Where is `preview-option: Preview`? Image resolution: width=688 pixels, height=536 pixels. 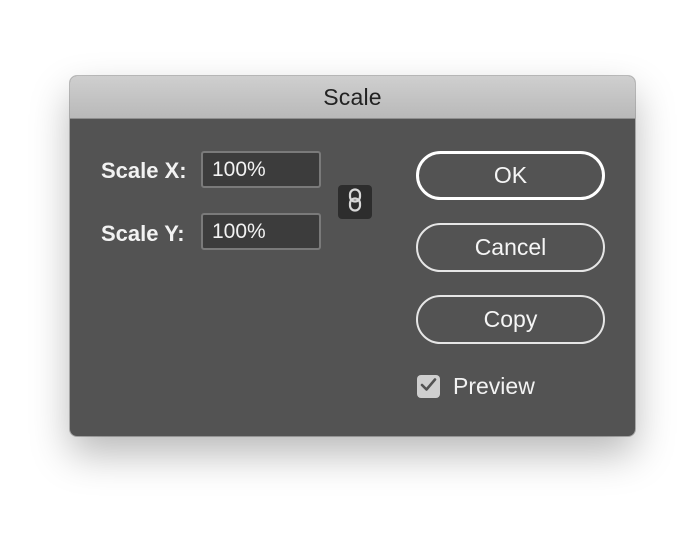 preview-option: Preview is located at coordinates (476, 386).